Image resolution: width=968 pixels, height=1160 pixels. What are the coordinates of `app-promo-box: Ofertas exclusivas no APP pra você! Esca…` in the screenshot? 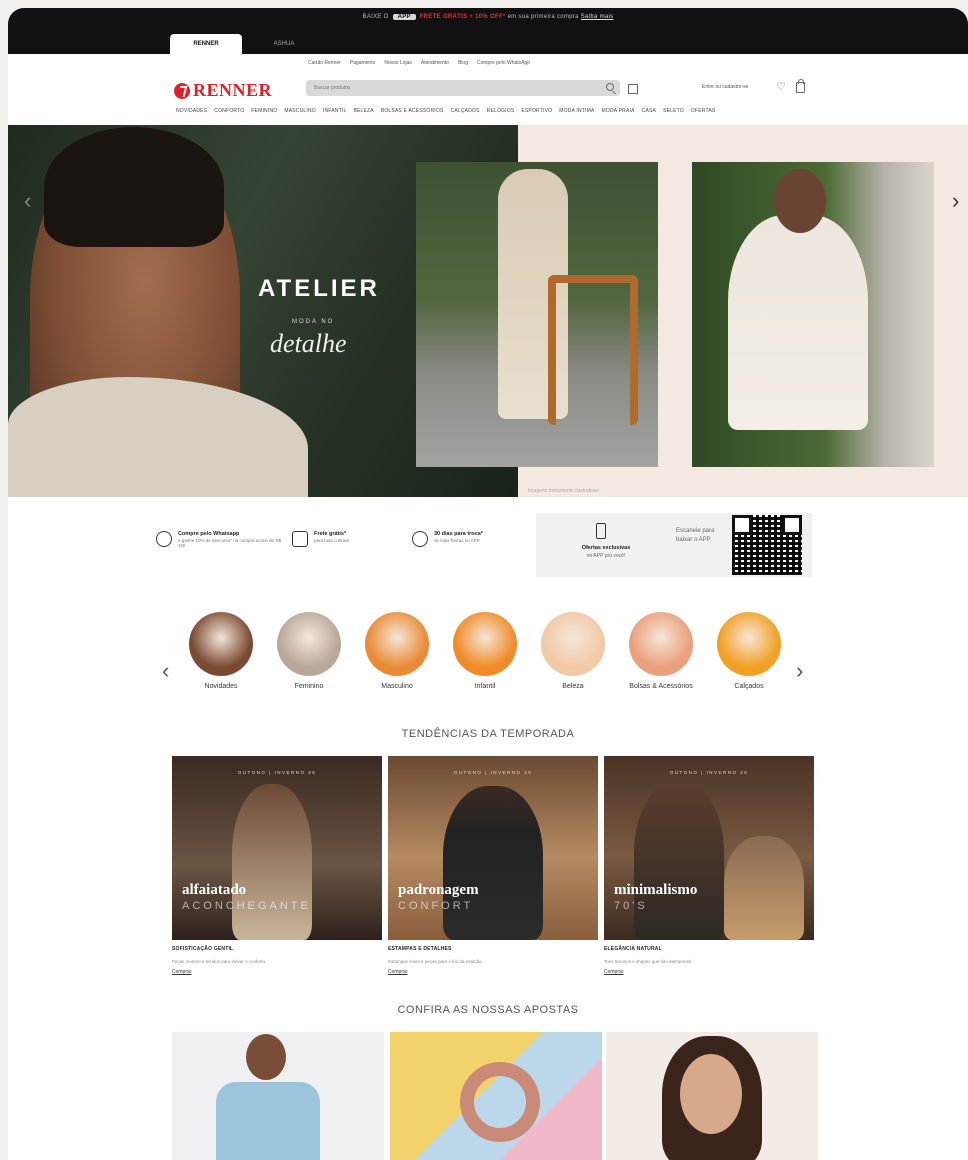 It's located at (674, 545).